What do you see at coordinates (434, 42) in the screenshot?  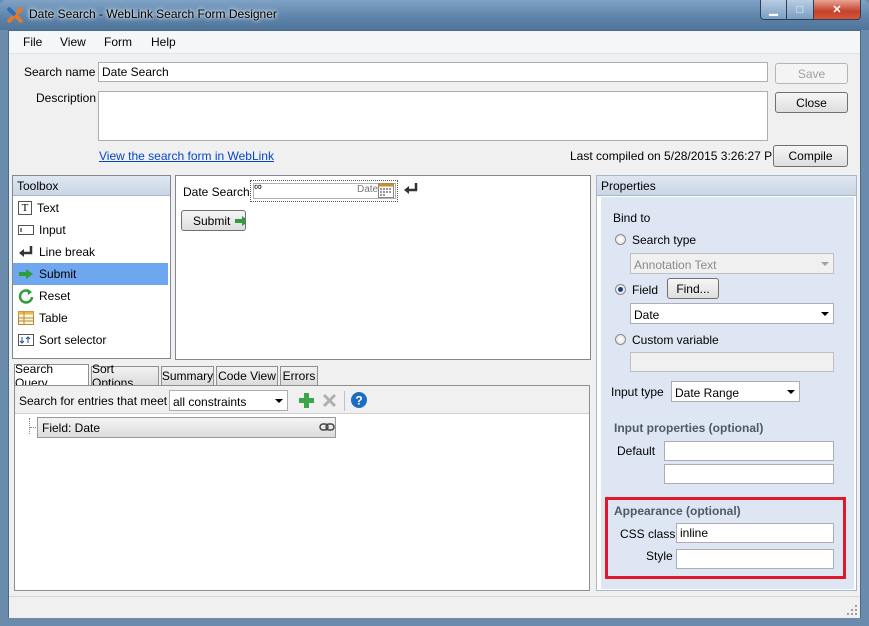 I see `menu-bar` at bounding box center [434, 42].